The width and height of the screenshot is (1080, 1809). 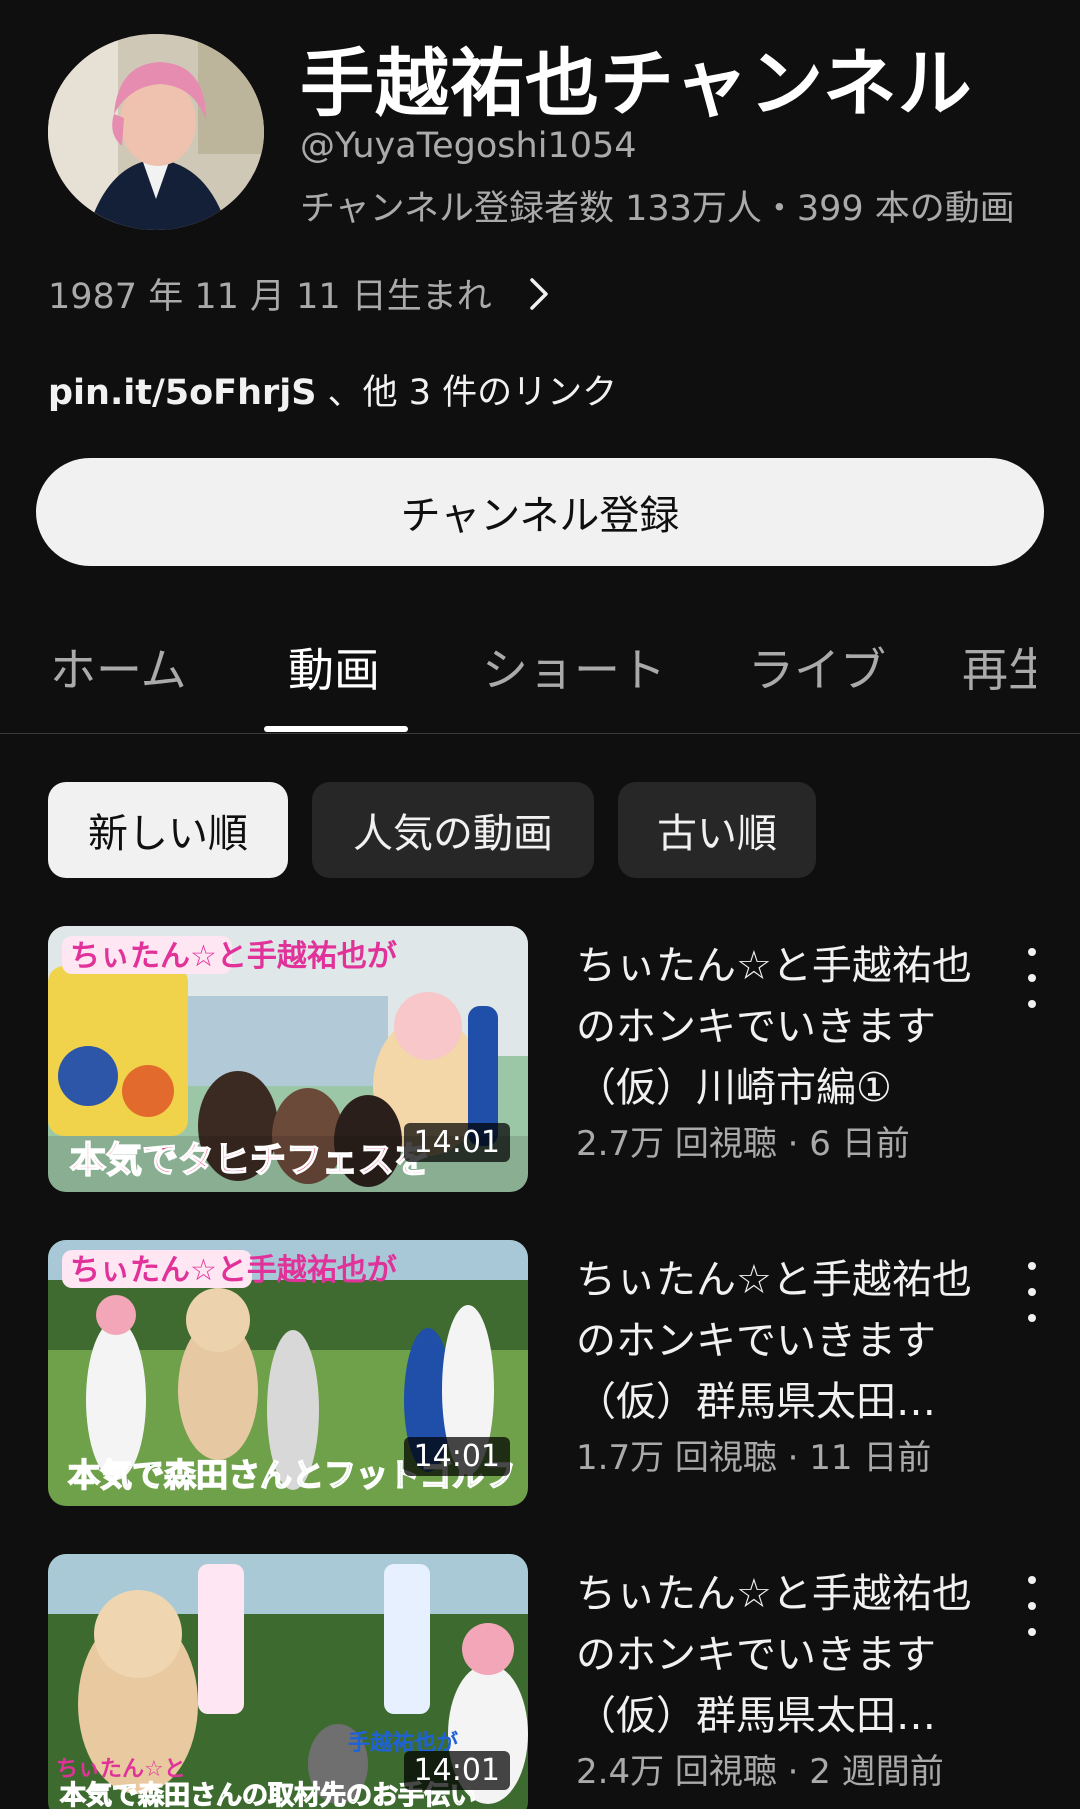 What do you see at coordinates (743, 1144) in the screenshot?
I see `video-meta: 2.7万 回視聴 · 6 日前` at bounding box center [743, 1144].